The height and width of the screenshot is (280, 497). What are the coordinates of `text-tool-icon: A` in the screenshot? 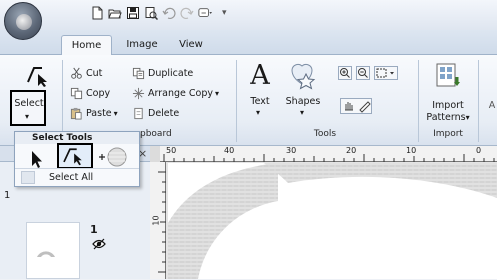 It's located at (260, 76).